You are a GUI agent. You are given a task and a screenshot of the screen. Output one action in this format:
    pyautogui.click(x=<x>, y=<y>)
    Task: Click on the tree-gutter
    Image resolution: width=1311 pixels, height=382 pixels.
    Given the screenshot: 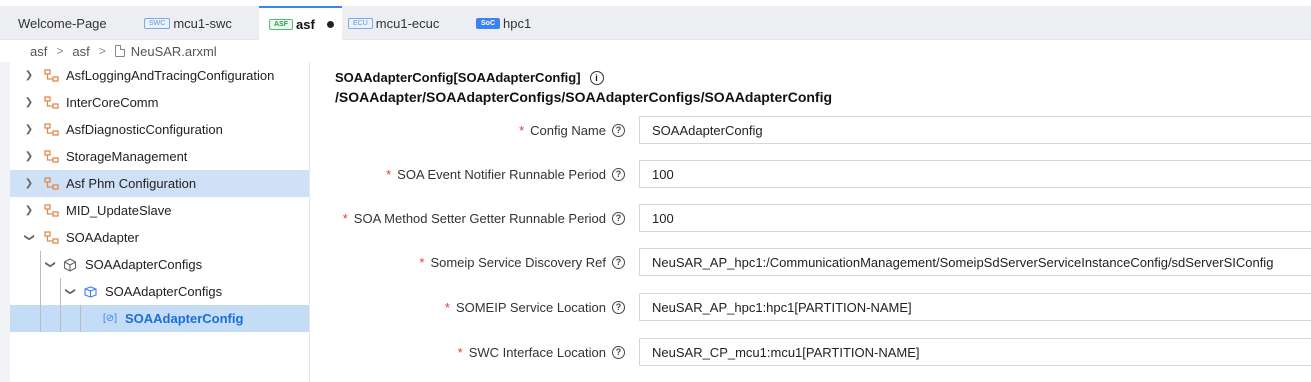 What is the action you would take?
    pyautogui.click(x=5, y=222)
    